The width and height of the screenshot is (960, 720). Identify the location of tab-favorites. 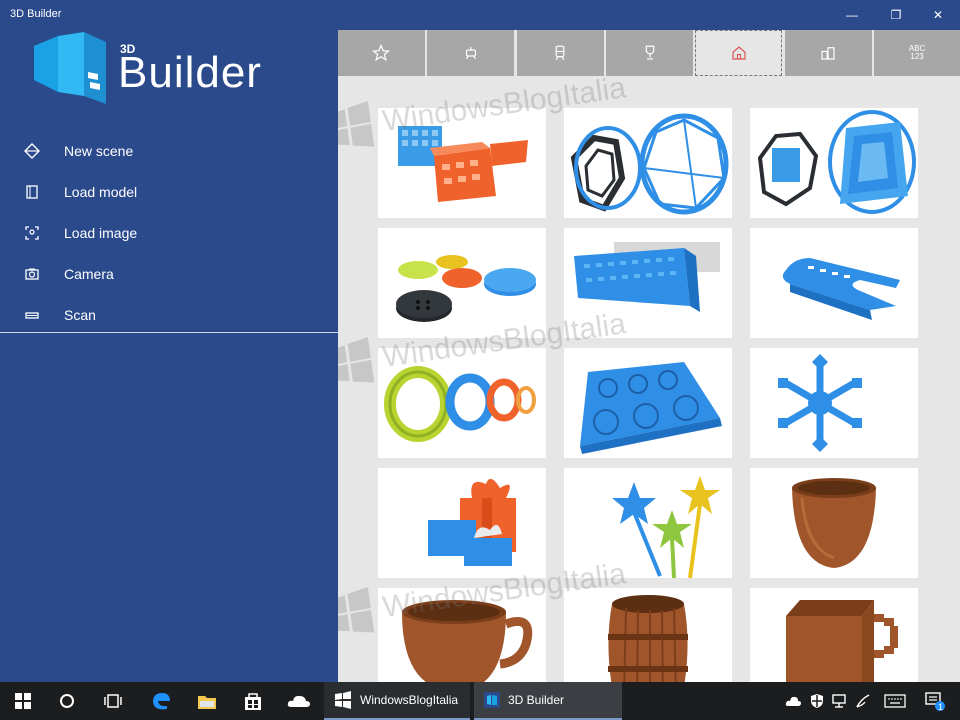
(381, 53).